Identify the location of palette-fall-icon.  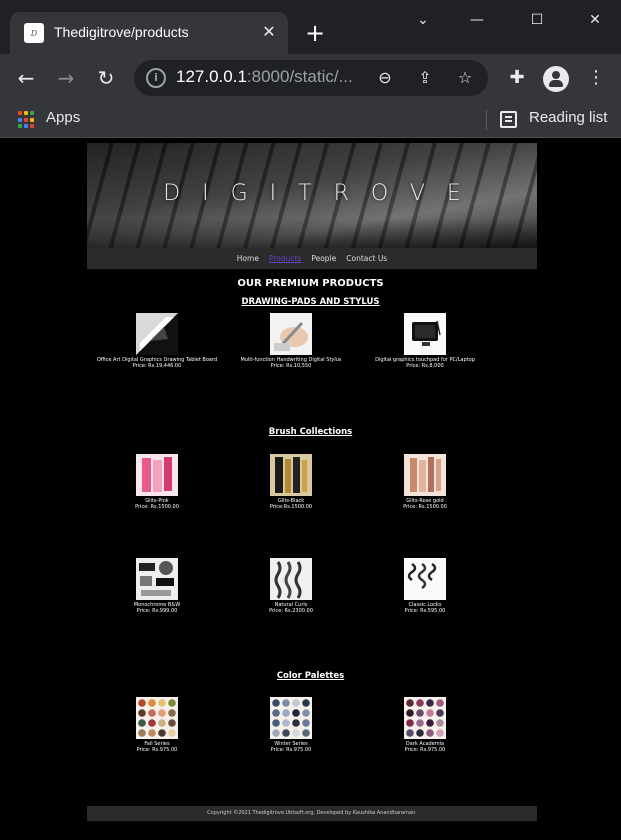
(157, 718).